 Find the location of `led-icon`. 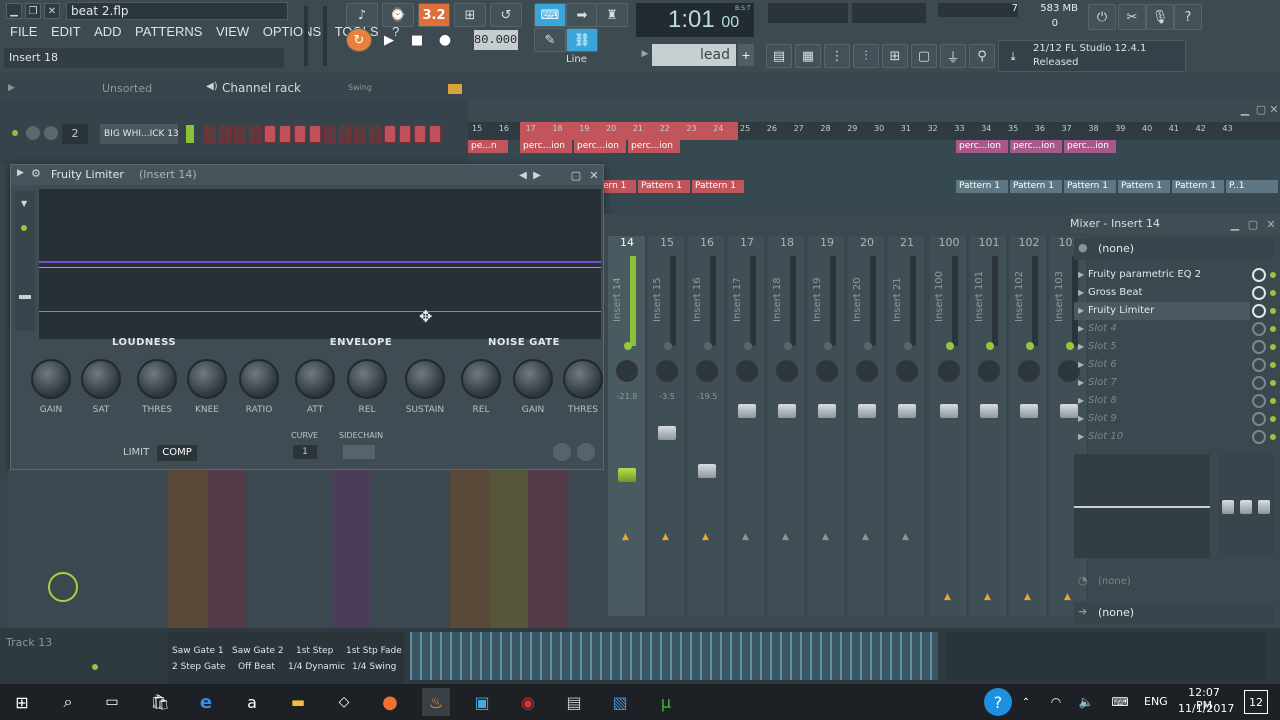

led-icon is located at coordinates (24, 228).